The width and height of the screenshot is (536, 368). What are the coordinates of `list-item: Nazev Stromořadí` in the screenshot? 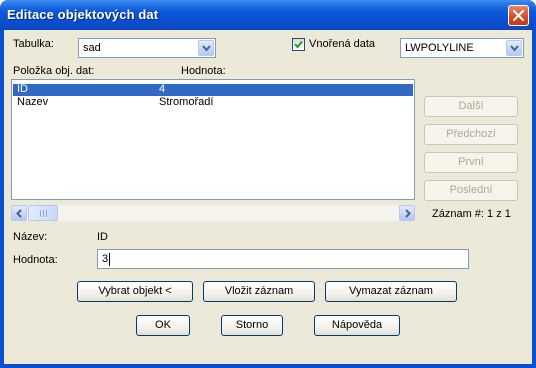 It's located at (213, 102).